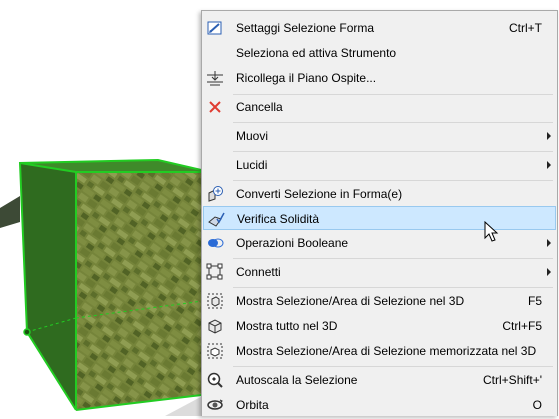  Describe the element at coordinates (215, 351) in the screenshot. I see `show-stored-selection-3d-icon` at that location.